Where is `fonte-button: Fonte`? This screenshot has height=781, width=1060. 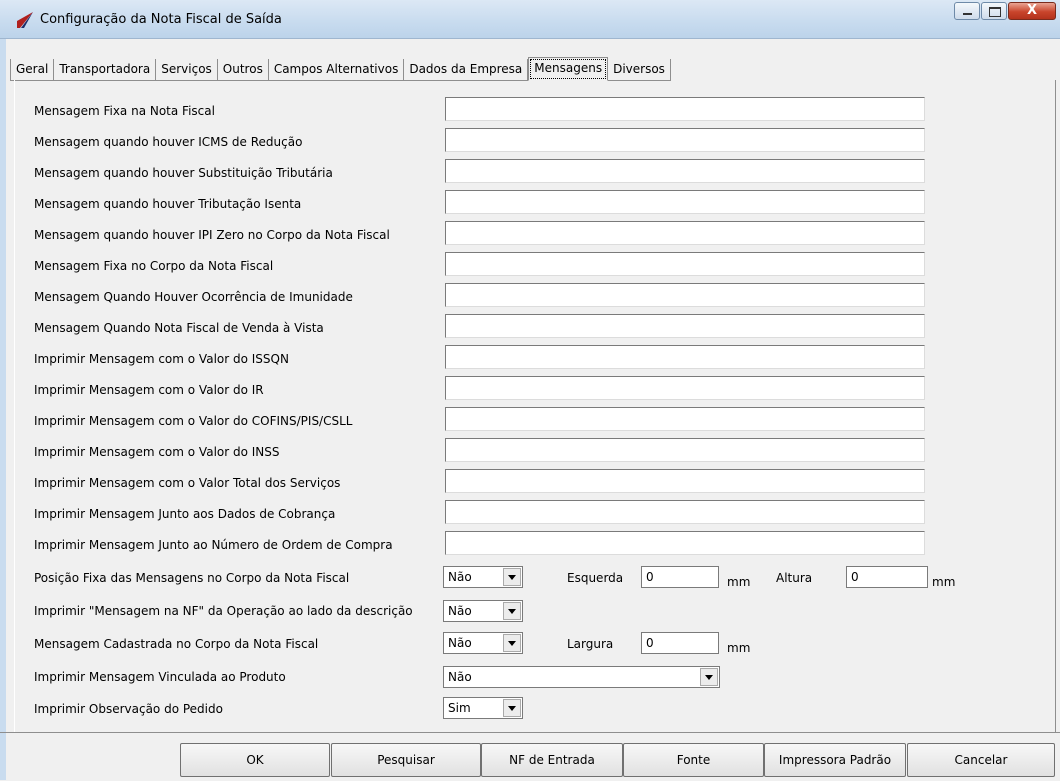 fonte-button: Fonte is located at coordinates (693, 760).